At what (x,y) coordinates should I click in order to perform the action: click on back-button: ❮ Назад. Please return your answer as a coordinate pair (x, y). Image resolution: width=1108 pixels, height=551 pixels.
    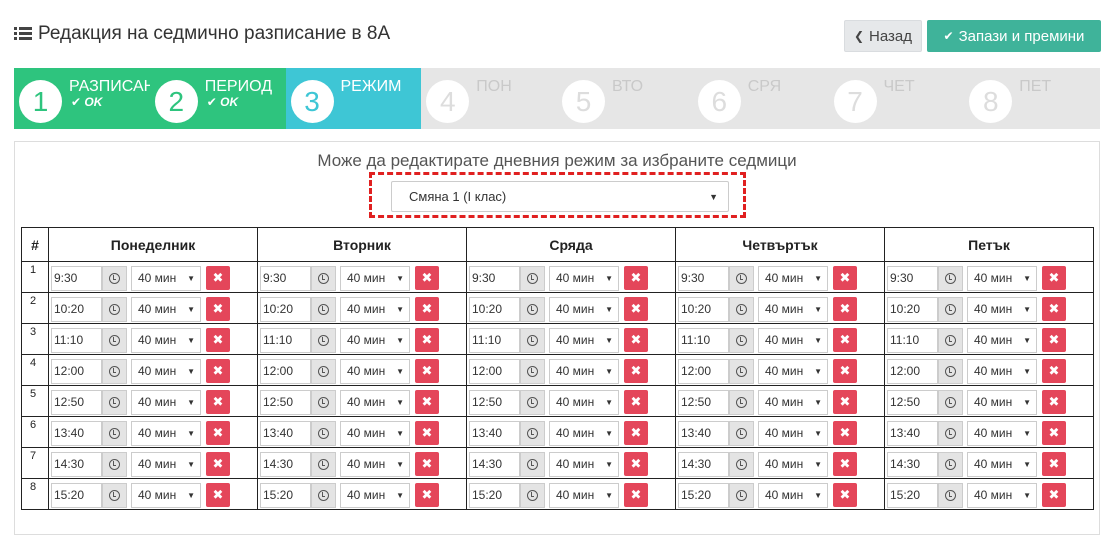
    Looking at the image, I should click on (883, 36).